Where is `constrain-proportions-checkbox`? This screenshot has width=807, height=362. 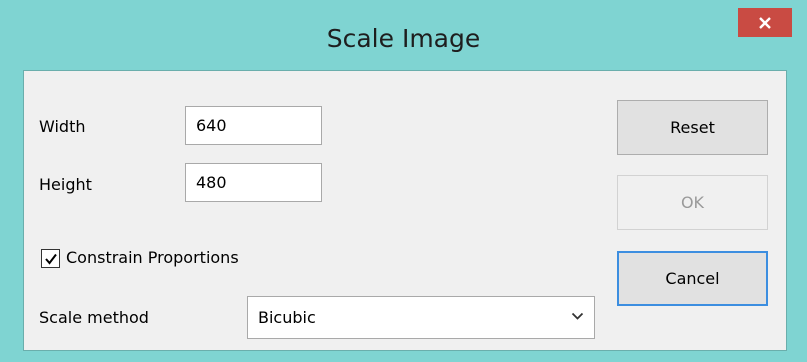
constrain-proportions-checkbox is located at coordinates (50, 258).